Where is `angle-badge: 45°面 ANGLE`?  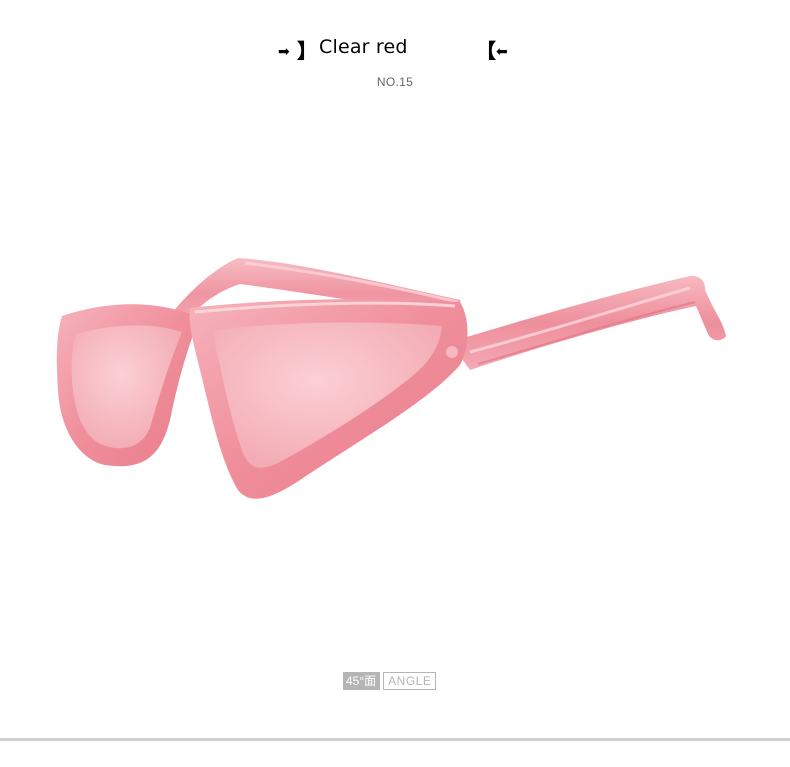 angle-badge: 45°面 ANGLE is located at coordinates (390, 681).